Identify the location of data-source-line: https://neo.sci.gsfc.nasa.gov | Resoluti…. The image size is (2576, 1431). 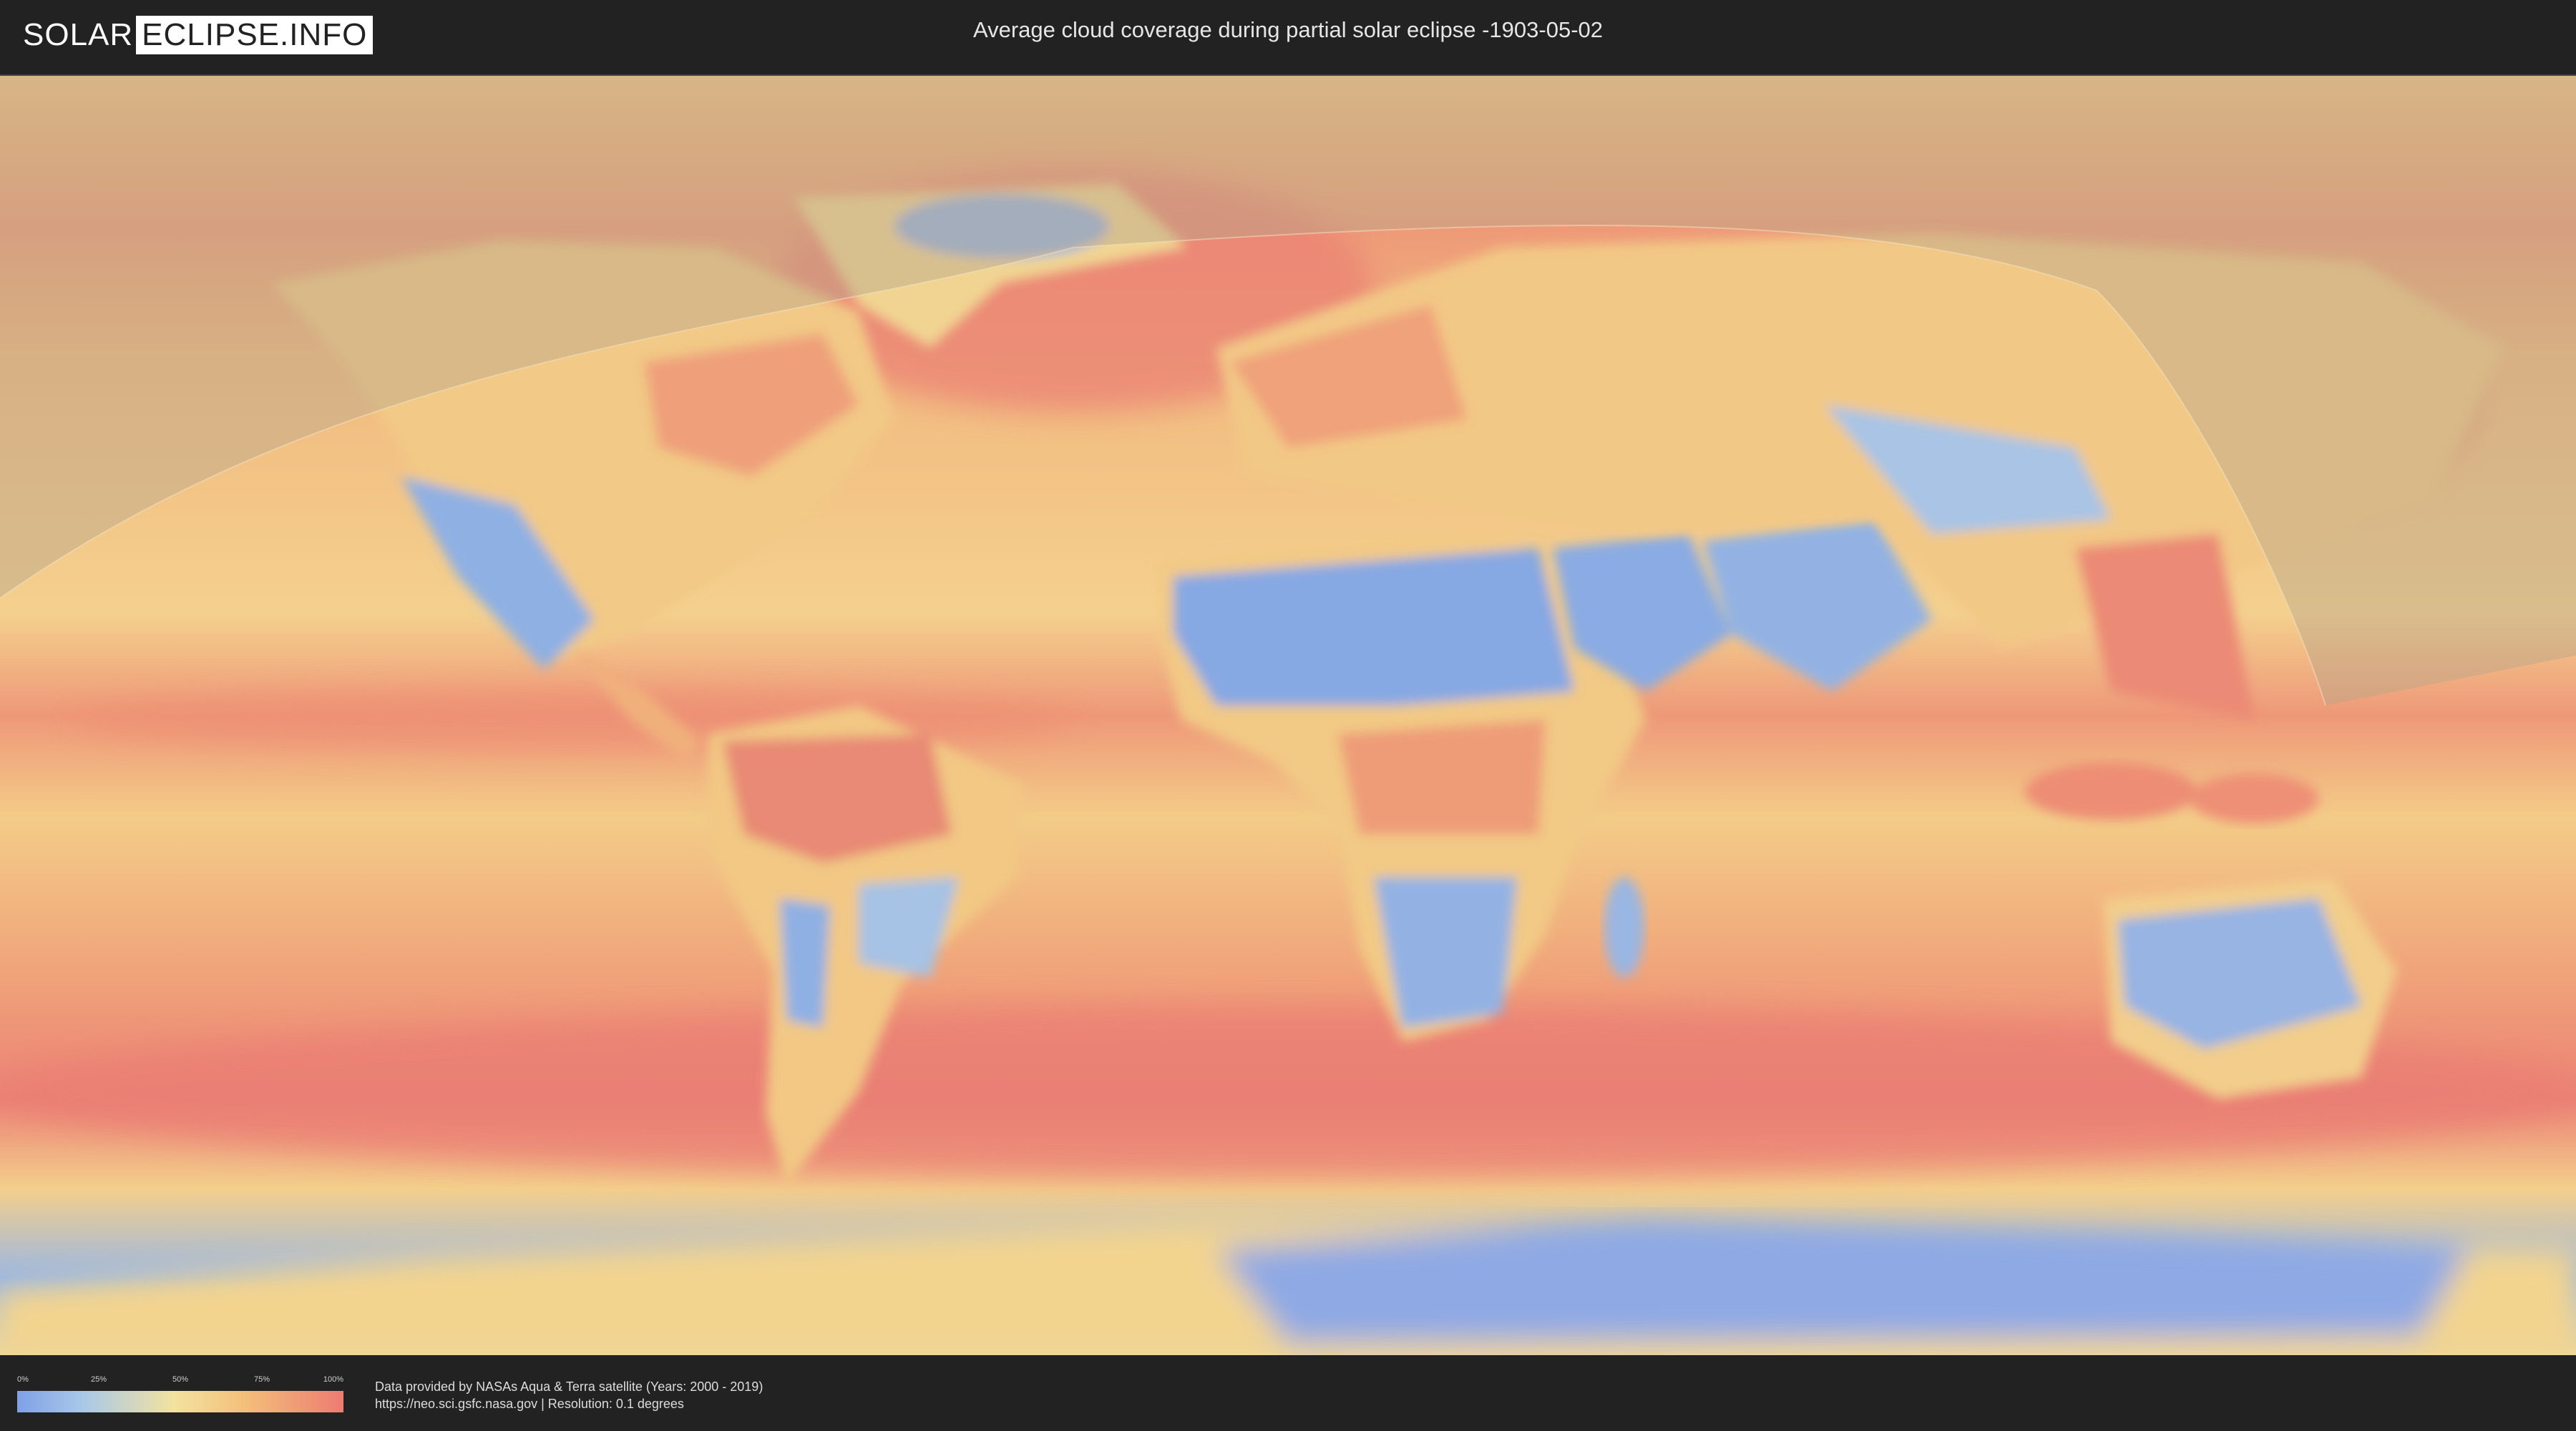
(529, 1404).